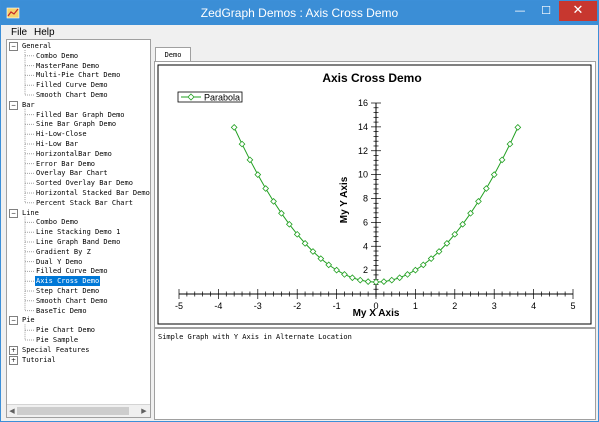 The height and width of the screenshot is (422, 599). What do you see at coordinates (28, 105) in the screenshot?
I see `tree-category: Bar` at bounding box center [28, 105].